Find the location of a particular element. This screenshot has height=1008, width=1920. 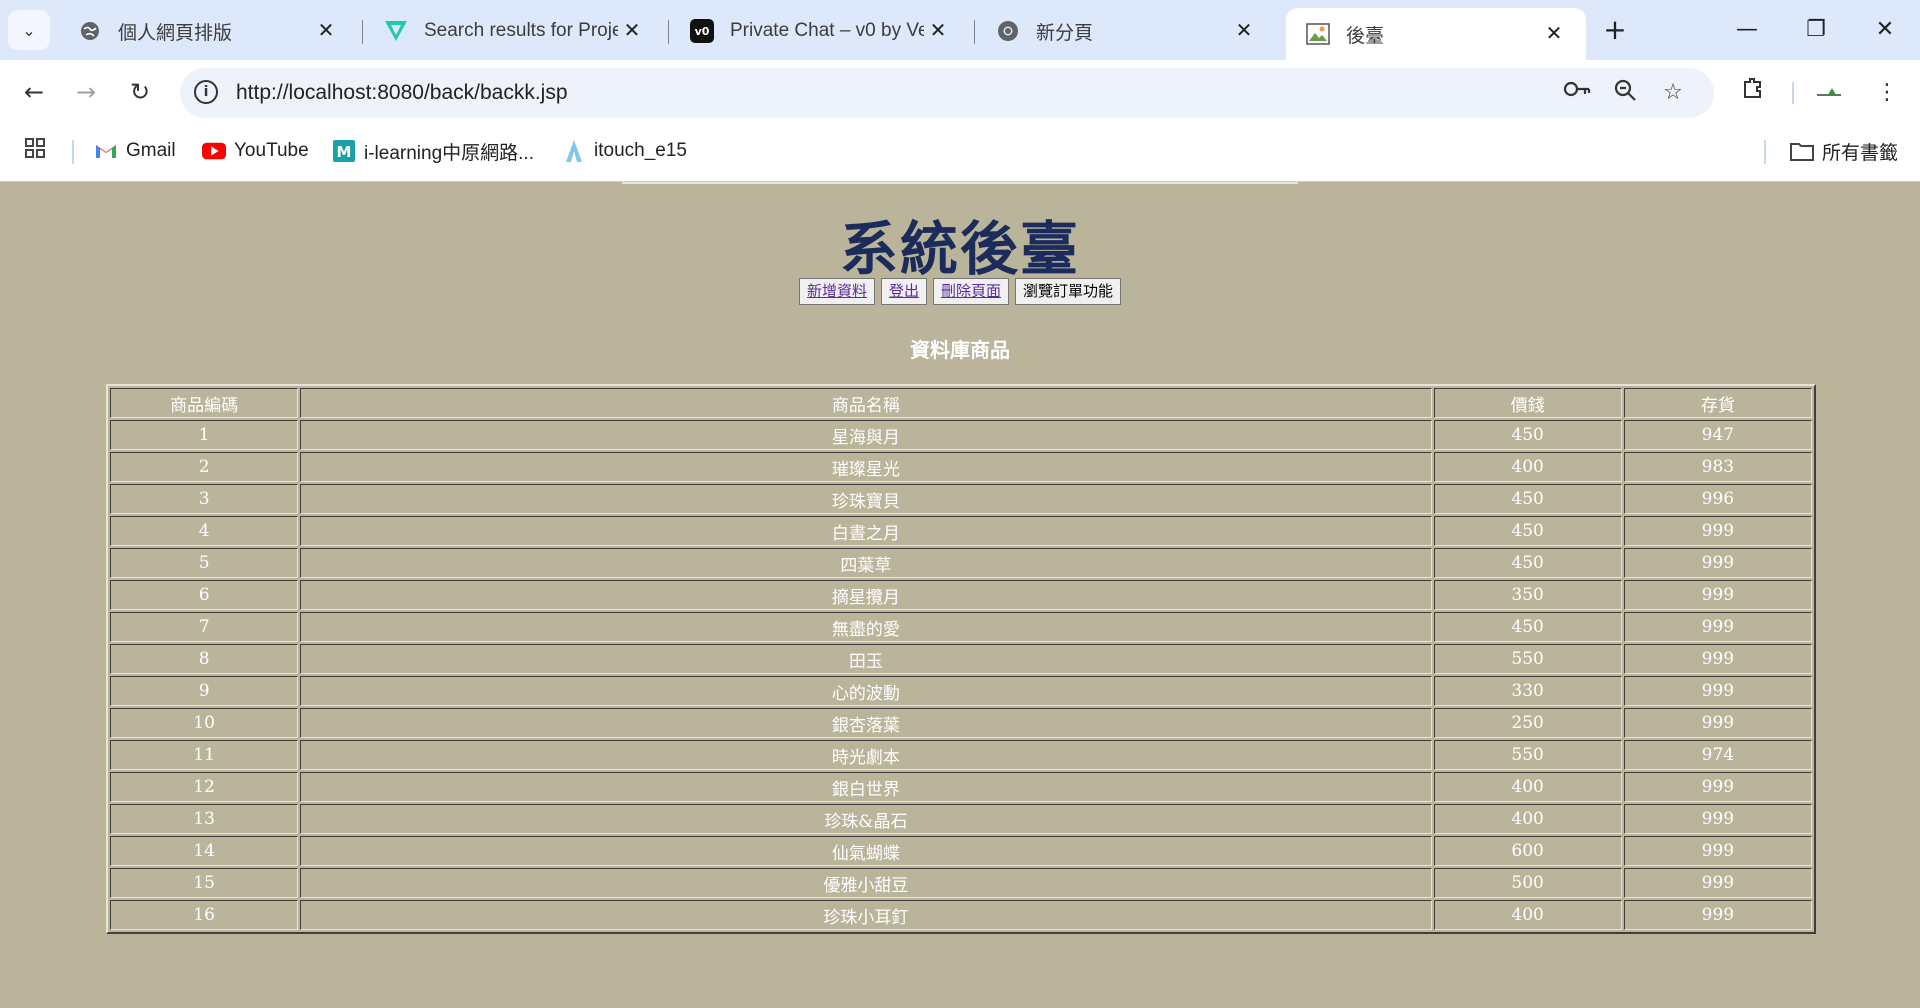

browse-orders-button: 瀏覽訂單功能 is located at coordinates (1068, 291).